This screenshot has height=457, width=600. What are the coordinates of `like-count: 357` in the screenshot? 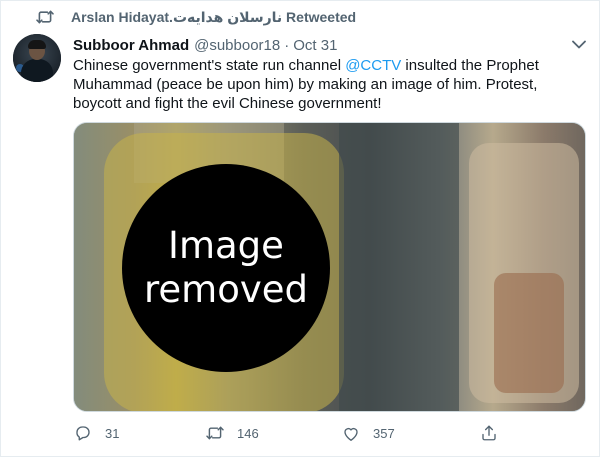 It's located at (384, 433).